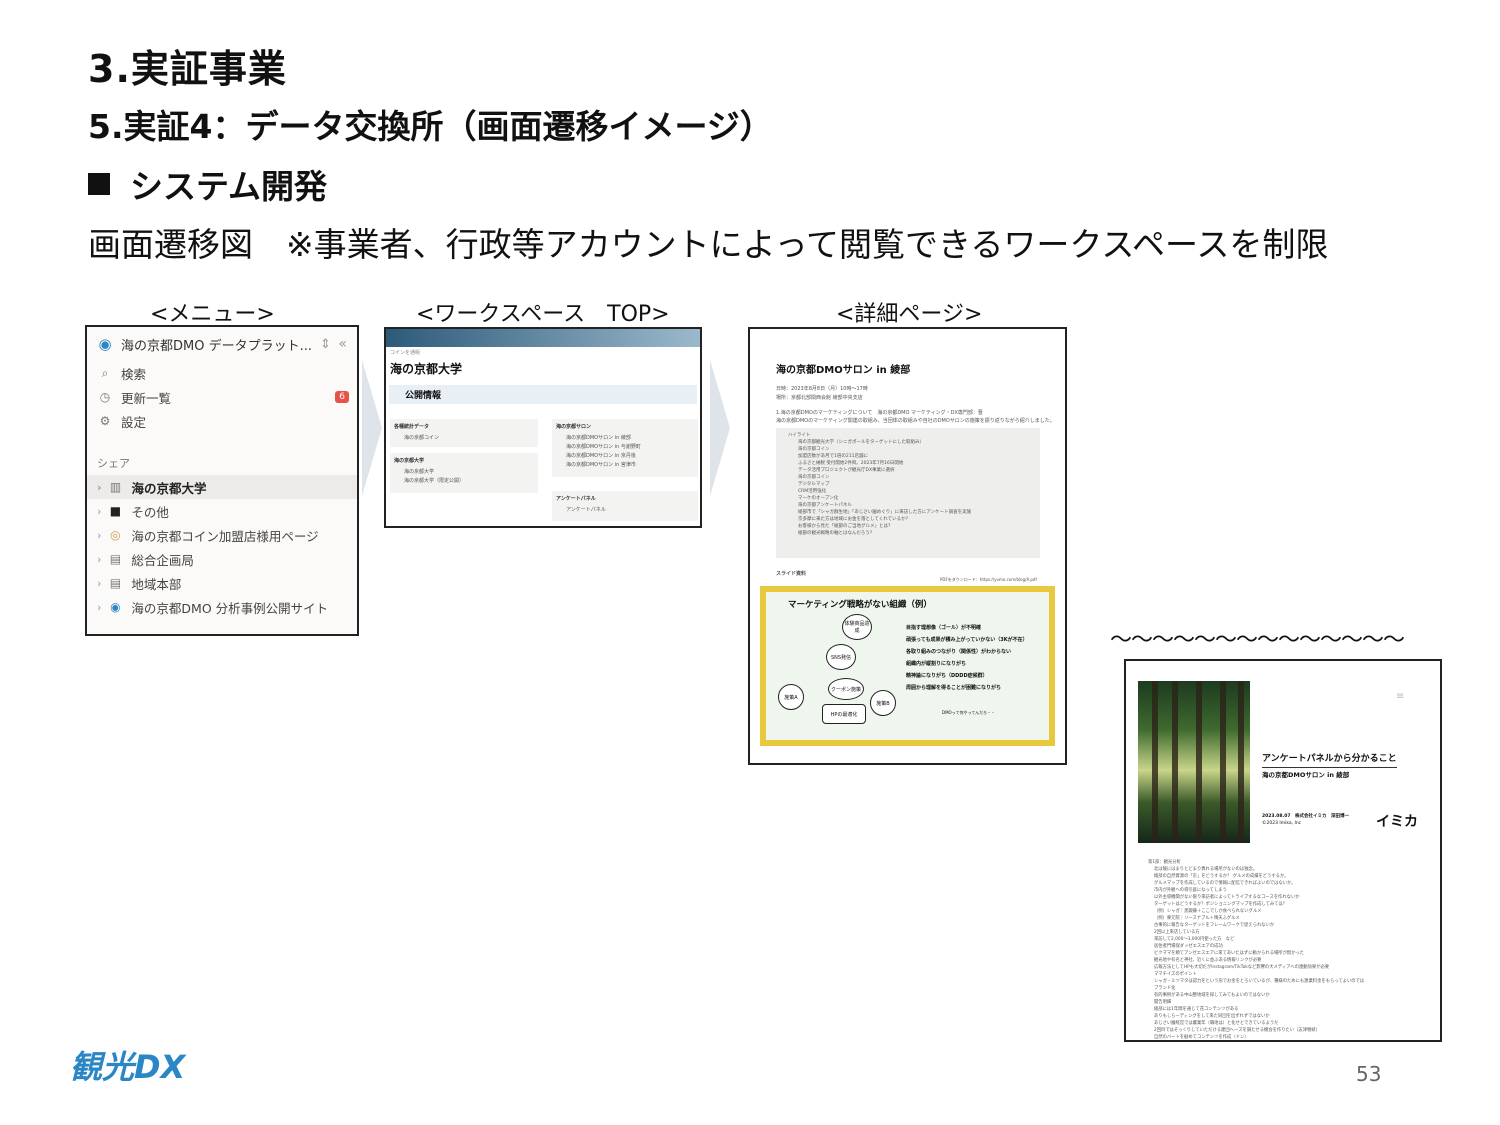 Image resolution: width=1500 pixels, height=1125 pixels. I want to click on survey-date: 2023.08.07 株式会社イミカ 深田博一, so click(1305, 816).